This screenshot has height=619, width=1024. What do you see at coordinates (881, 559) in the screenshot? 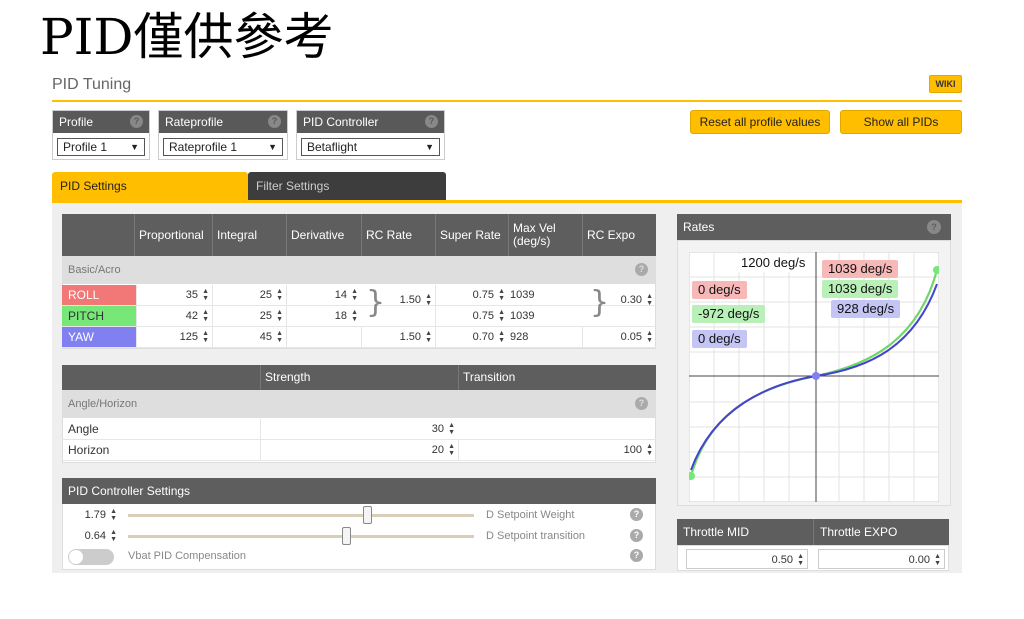
I see `throttle-expo-input: 0.00 ▲ ▼` at bounding box center [881, 559].